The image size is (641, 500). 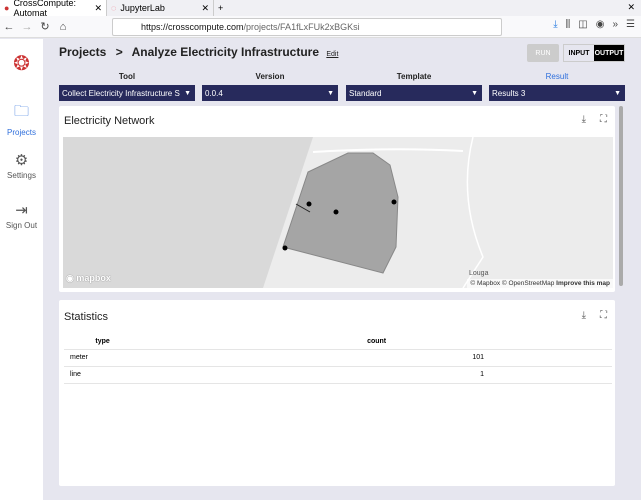 I want to click on sidebar-item-sign-out: ⇥ Sign Out, so click(x=21, y=215).